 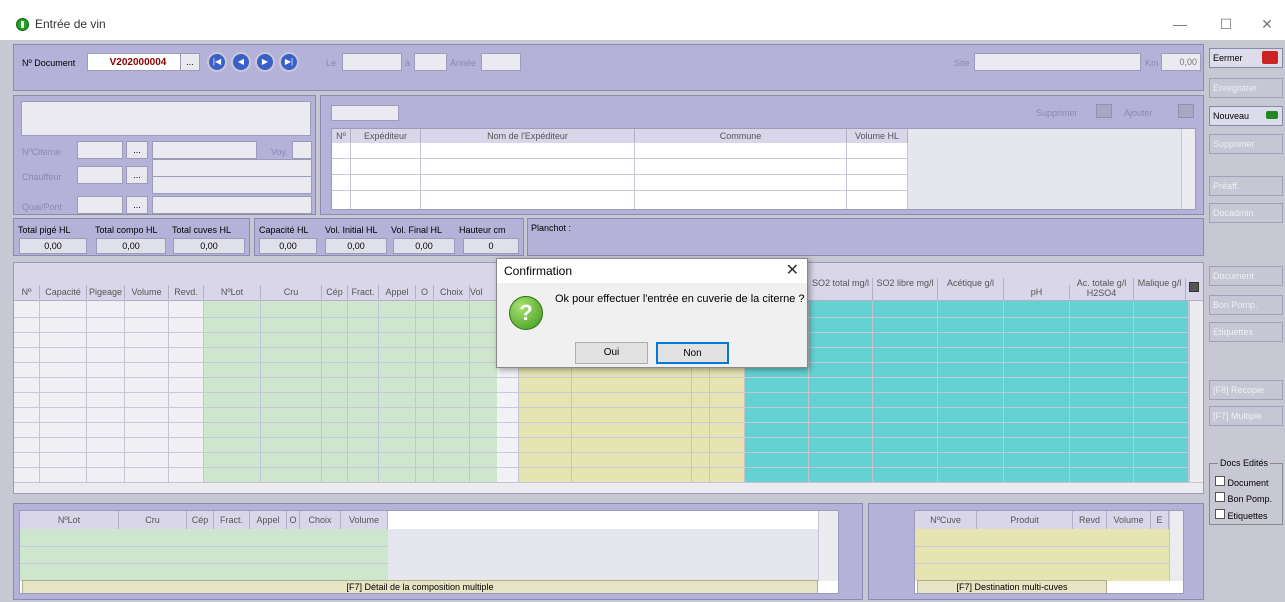 I want to click on exp-col-line, so click(x=341, y=176).